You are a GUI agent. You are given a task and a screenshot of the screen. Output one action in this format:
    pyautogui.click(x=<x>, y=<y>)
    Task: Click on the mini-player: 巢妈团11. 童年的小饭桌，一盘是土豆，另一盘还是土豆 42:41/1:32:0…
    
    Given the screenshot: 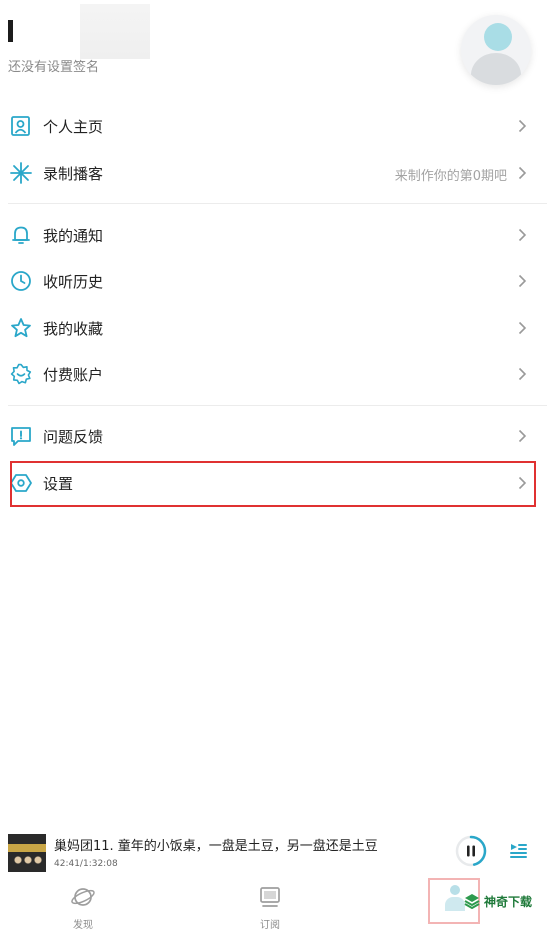 What is the action you would take?
    pyautogui.click(x=273, y=852)
    